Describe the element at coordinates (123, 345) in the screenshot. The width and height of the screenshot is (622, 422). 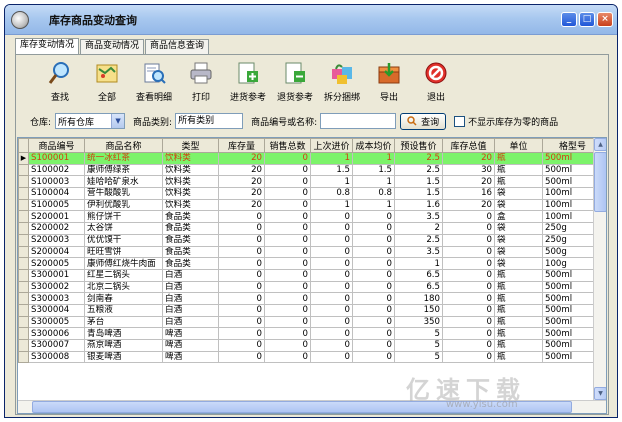
I see `table-cell: 燕京啤酒` at that location.